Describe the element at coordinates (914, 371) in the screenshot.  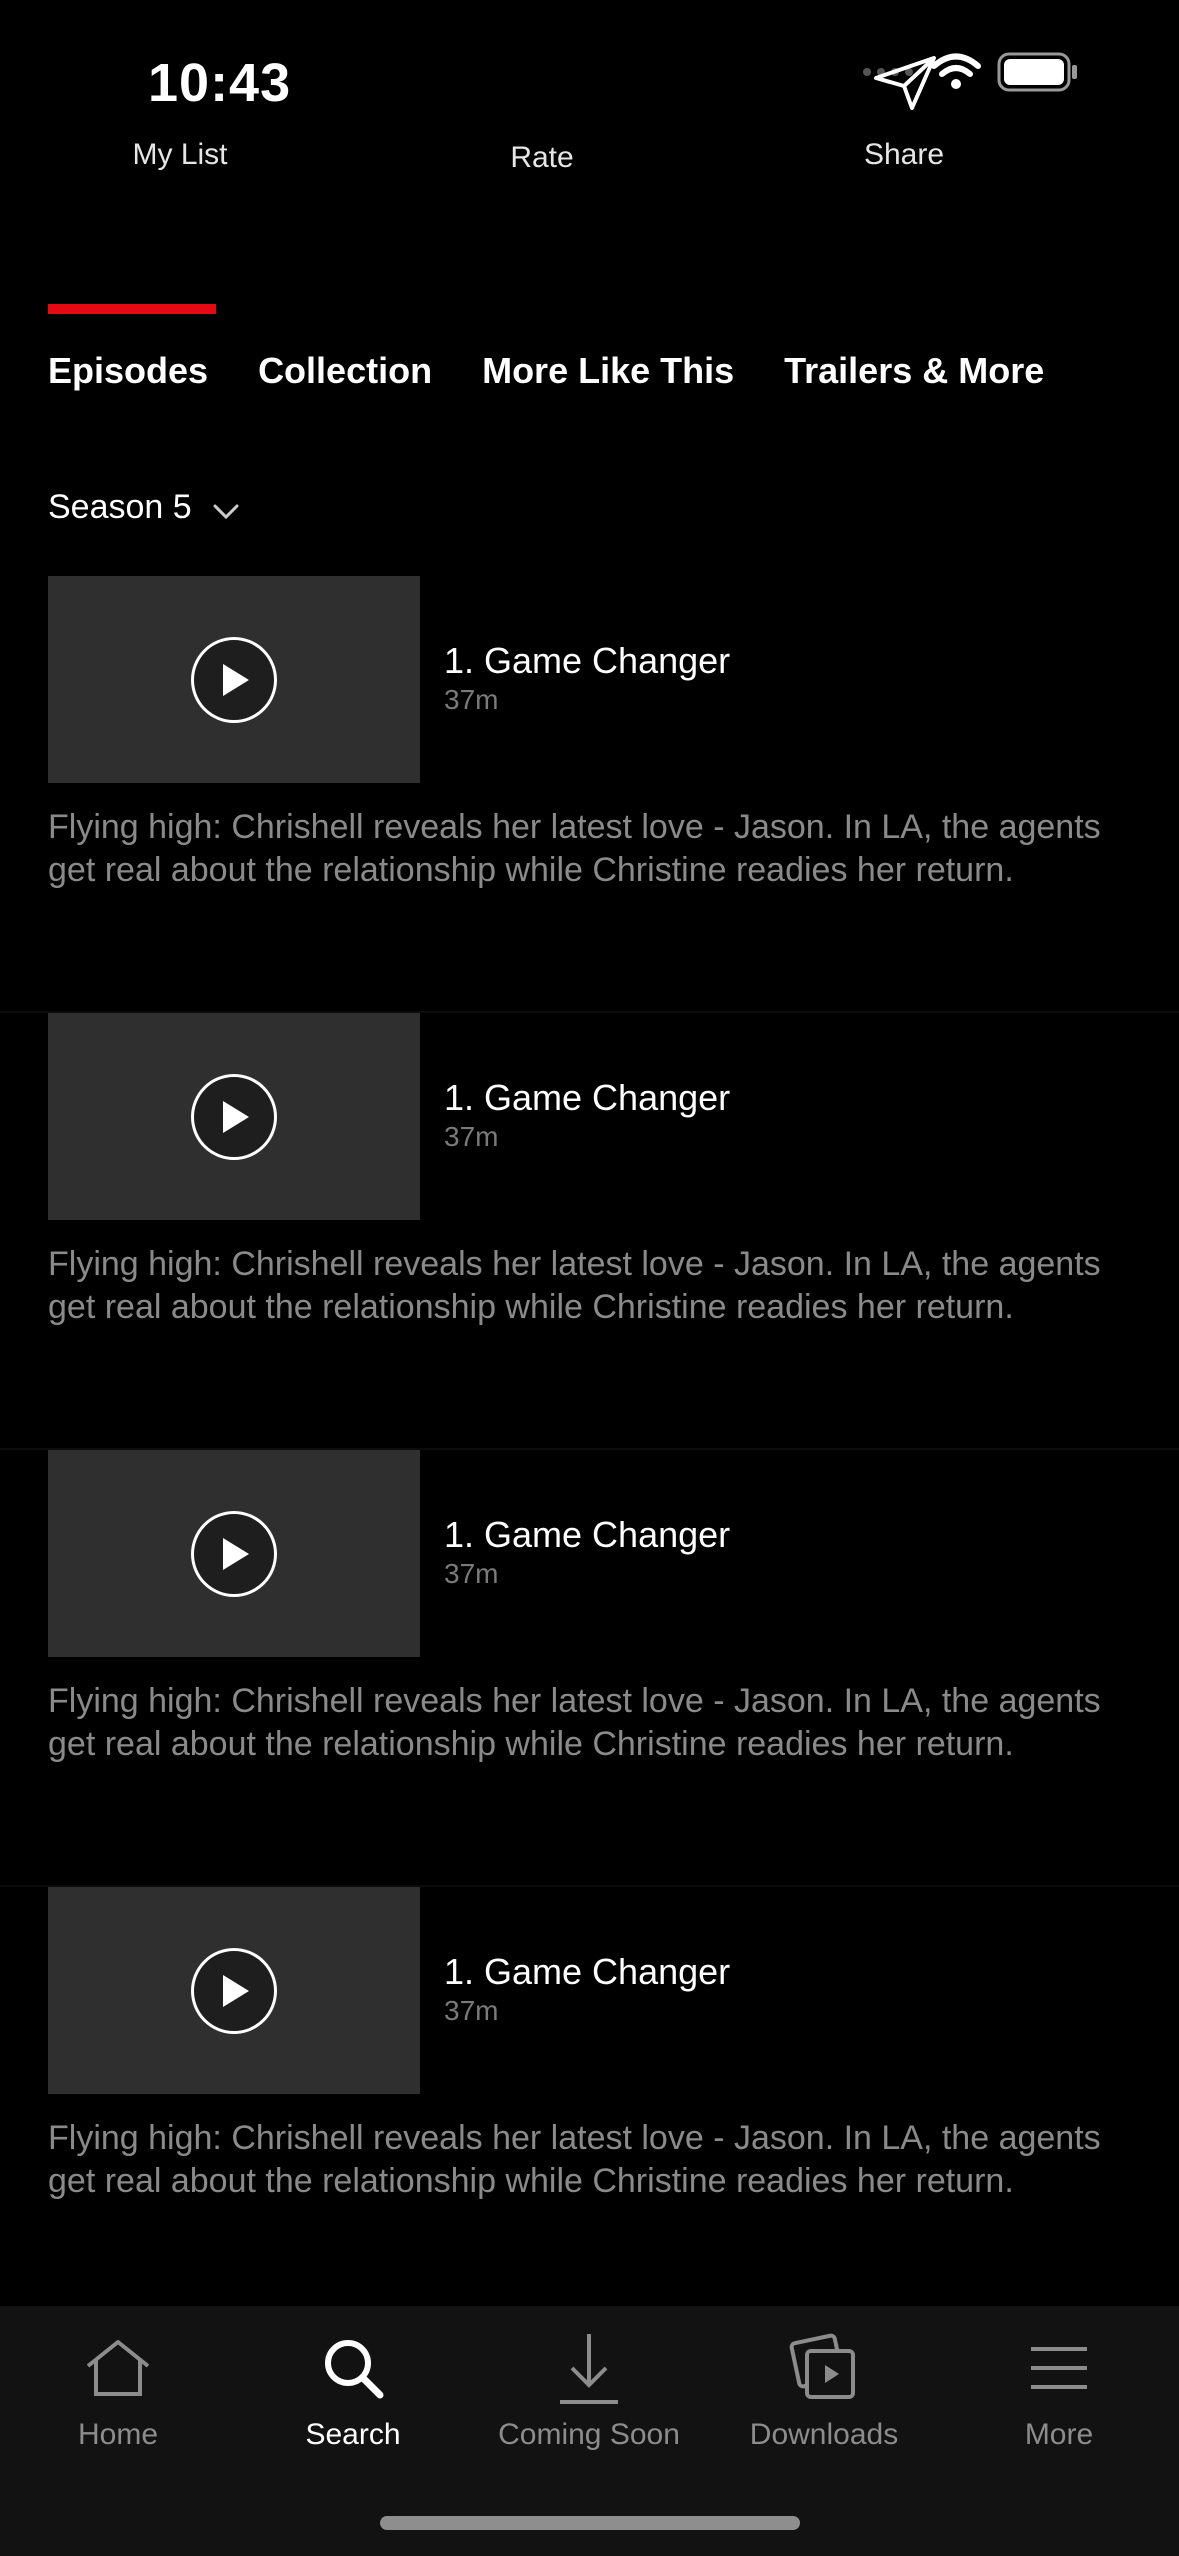
I see `tab-trailers-and-more: Trailers & More` at that location.